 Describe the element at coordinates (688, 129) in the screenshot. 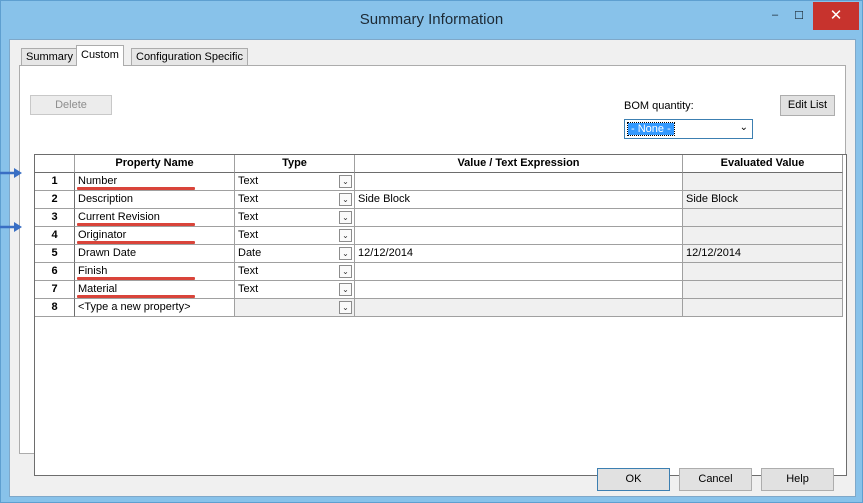

I see `bom-quantity-select: - None - ⌄` at that location.